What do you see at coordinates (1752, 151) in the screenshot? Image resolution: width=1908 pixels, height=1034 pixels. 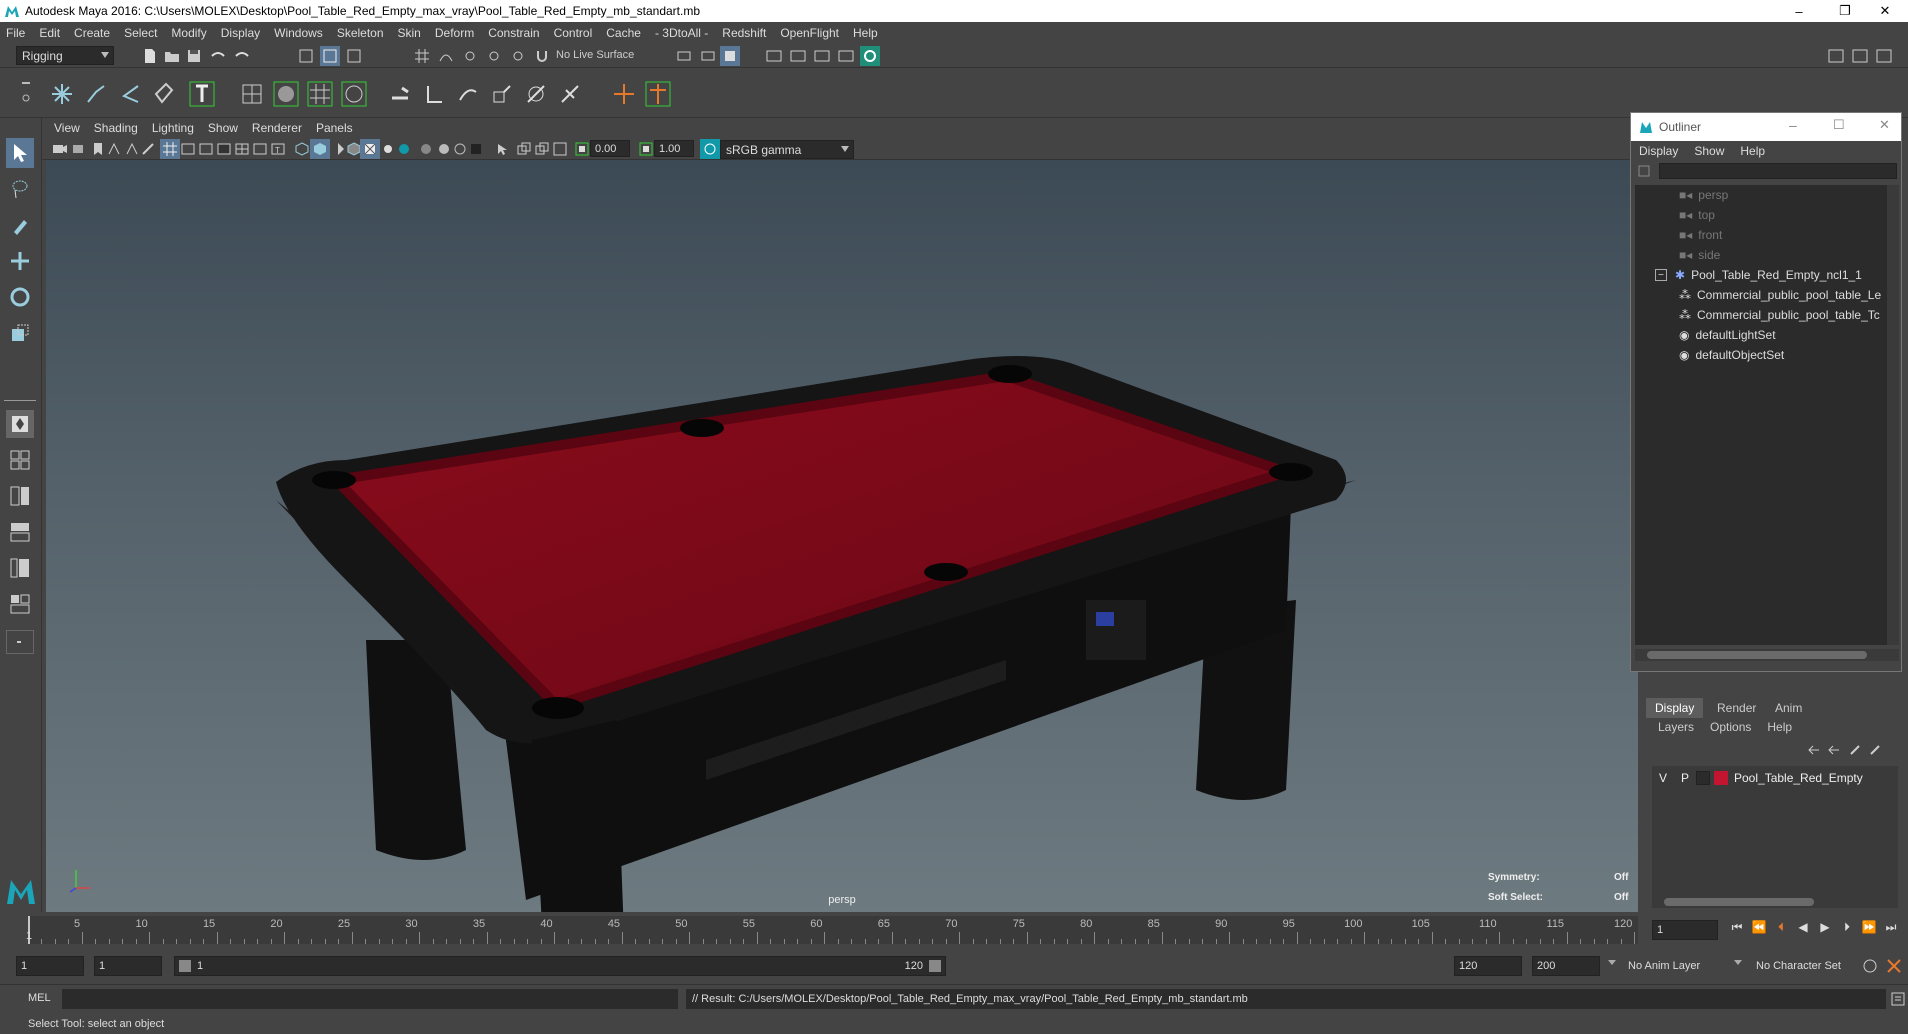 I see `outliner-menu-help: Help` at bounding box center [1752, 151].